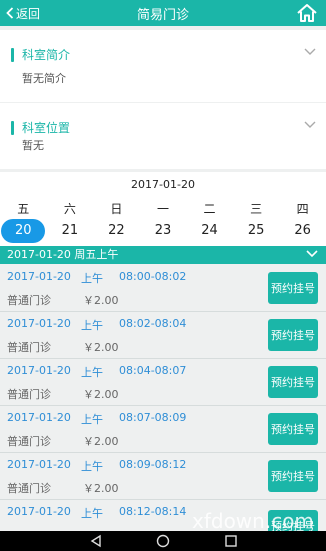  Describe the element at coordinates (96, 541) in the screenshot. I see `back-triangle-icon` at that location.